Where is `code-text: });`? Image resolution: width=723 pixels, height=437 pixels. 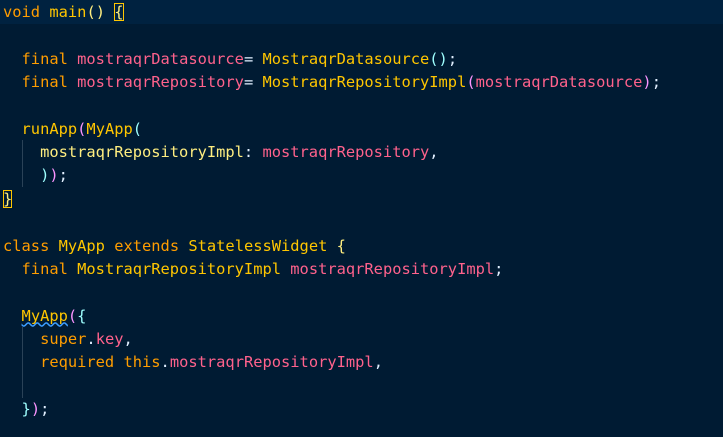 code-text: }); is located at coordinates (26, 409).